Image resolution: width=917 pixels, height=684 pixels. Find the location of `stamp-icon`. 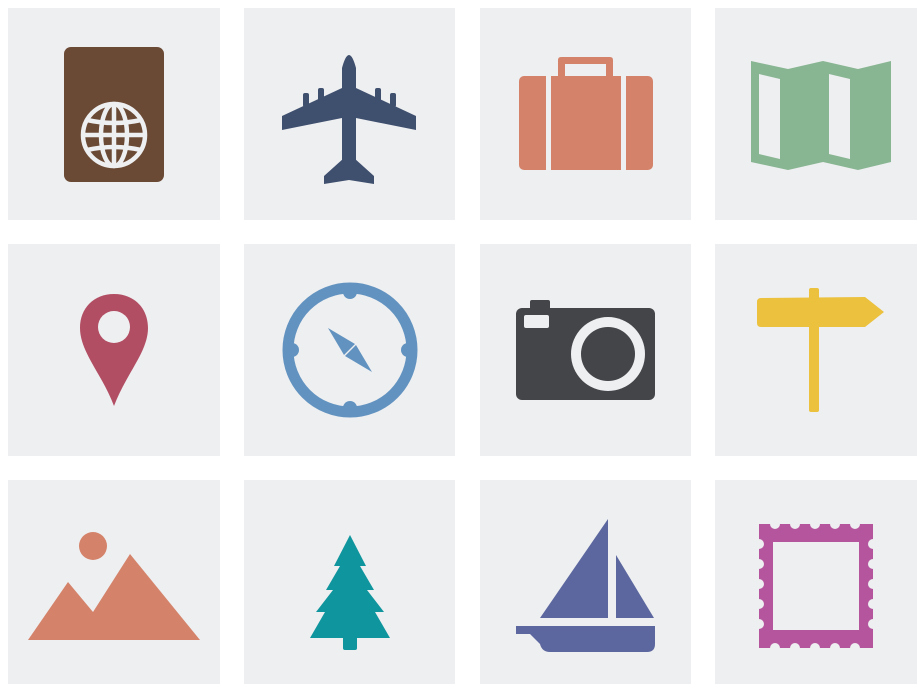

stamp-icon is located at coordinates (816, 586).